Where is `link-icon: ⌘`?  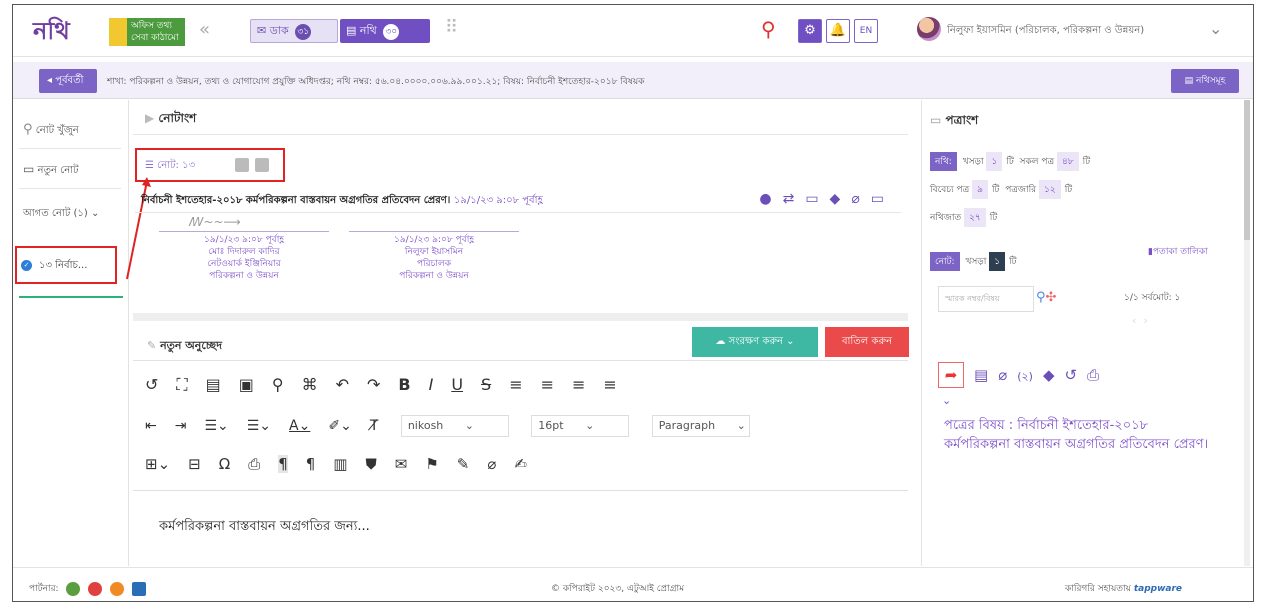 link-icon: ⌘ is located at coordinates (310, 384).